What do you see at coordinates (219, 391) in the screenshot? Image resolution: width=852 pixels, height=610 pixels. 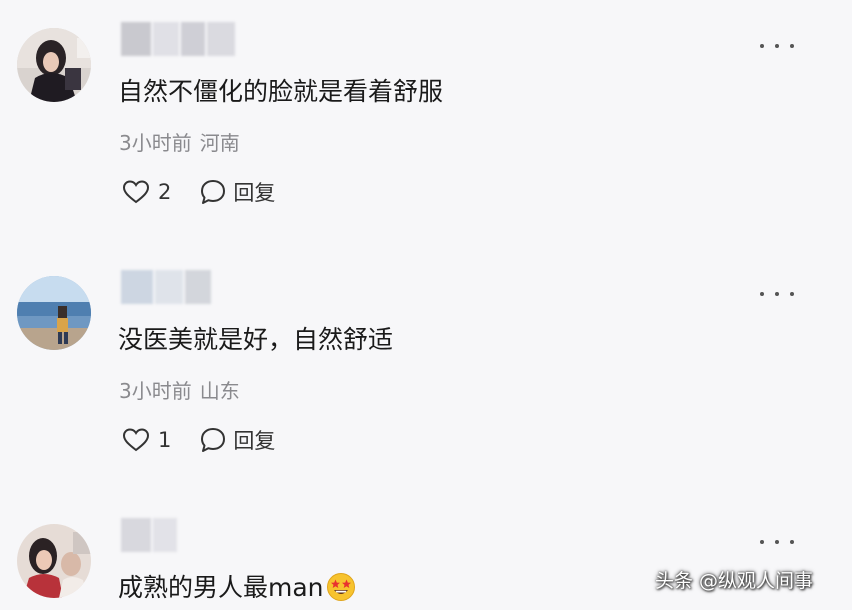 I see `comment-location: 山东` at bounding box center [219, 391].